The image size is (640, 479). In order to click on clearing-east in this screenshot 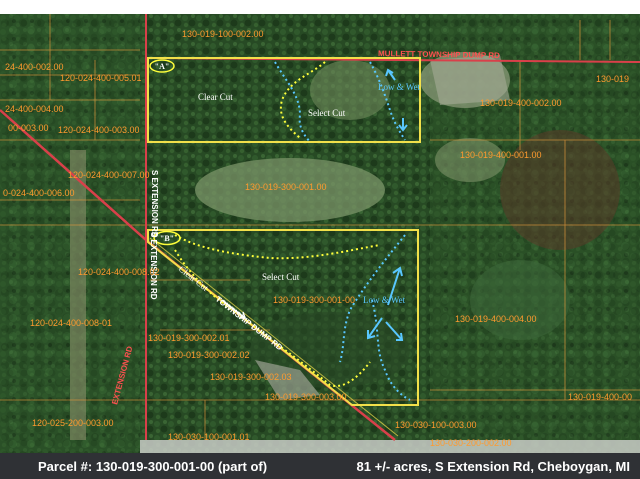, I will do `click(470, 160)`.